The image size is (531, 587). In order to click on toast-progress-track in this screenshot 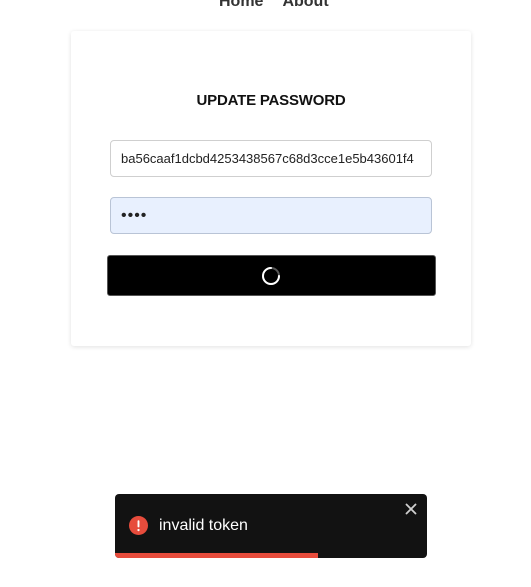, I will do `click(271, 555)`.